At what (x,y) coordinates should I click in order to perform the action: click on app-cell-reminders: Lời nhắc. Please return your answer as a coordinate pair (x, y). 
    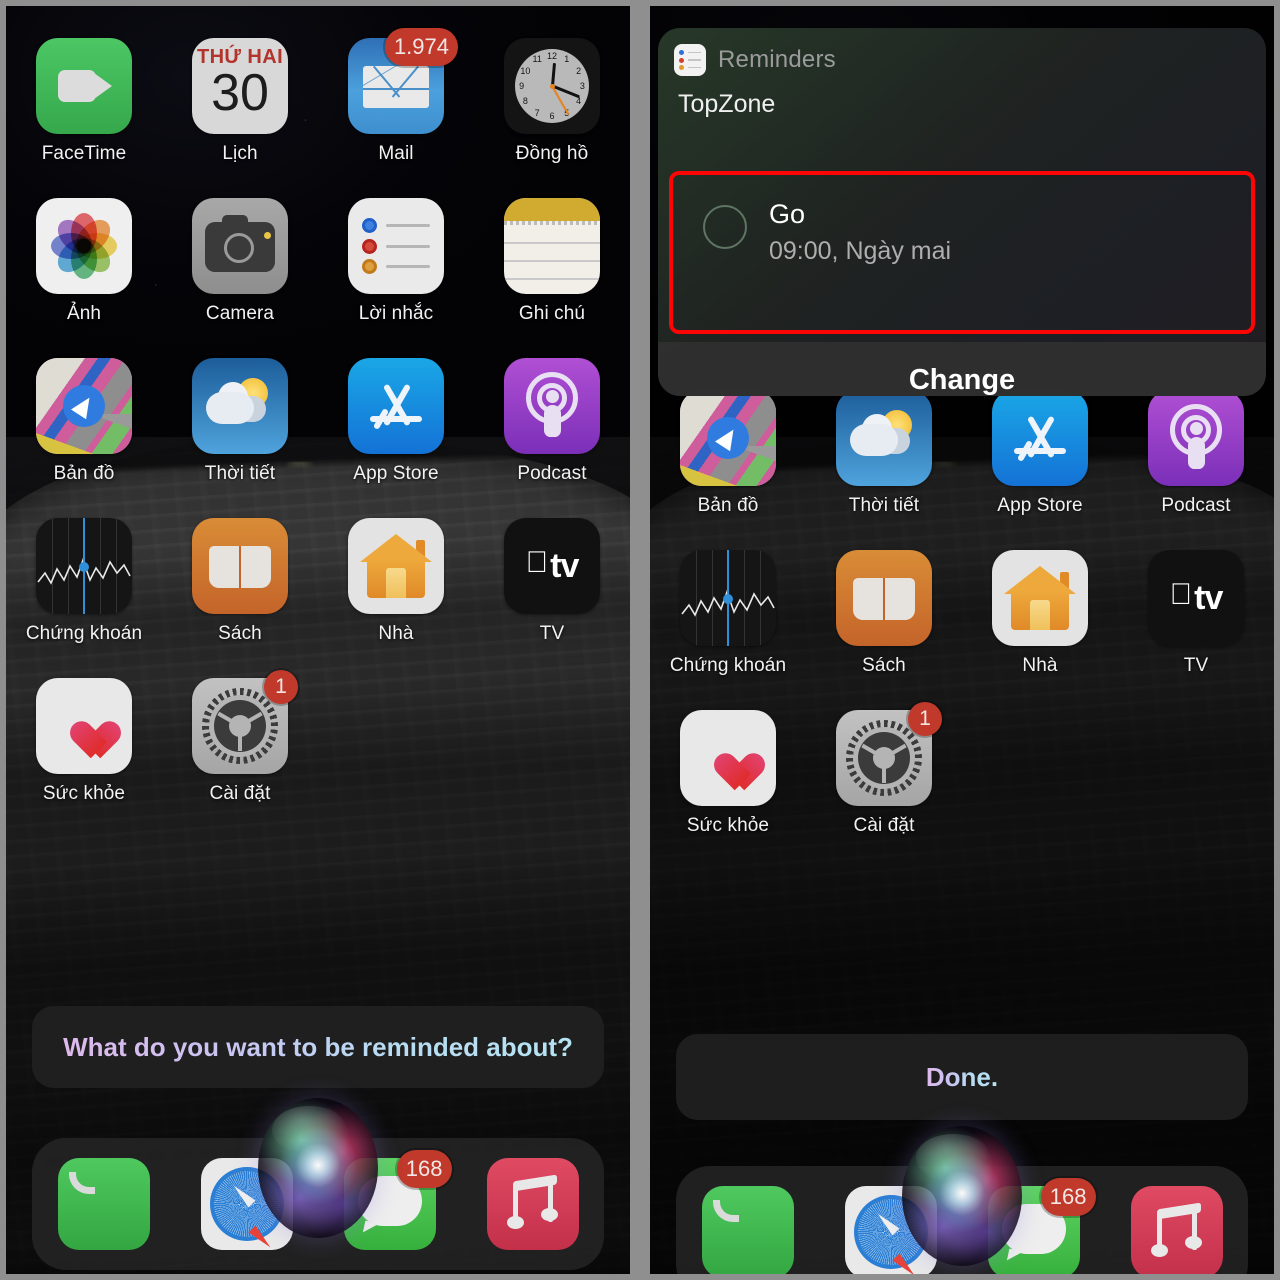
    Looking at the image, I should click on (396, 261).